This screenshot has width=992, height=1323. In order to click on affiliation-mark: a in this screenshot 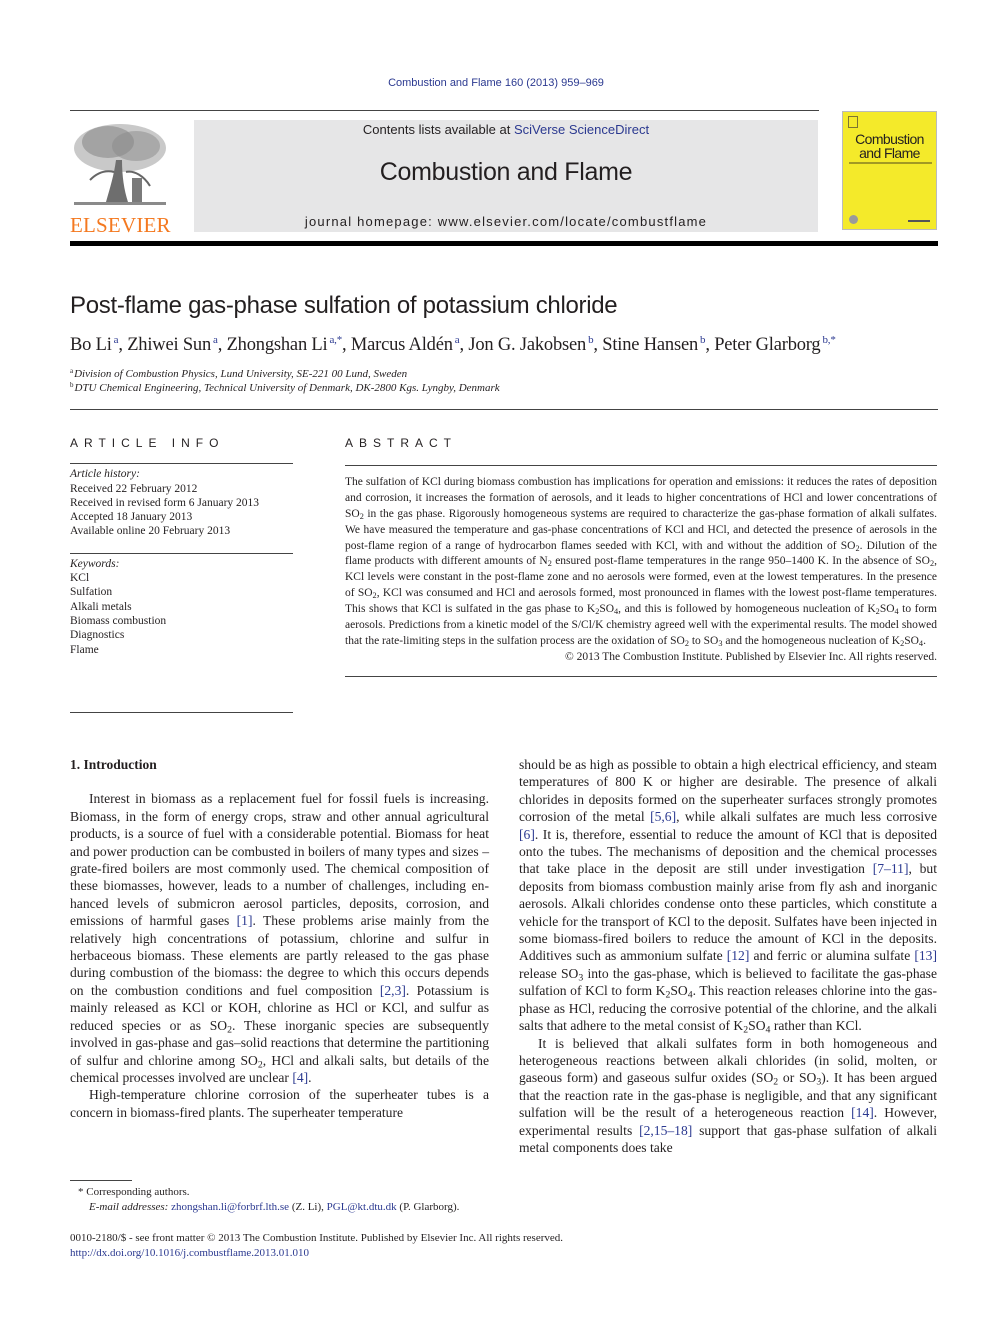, I will do `click(72, 371)`.